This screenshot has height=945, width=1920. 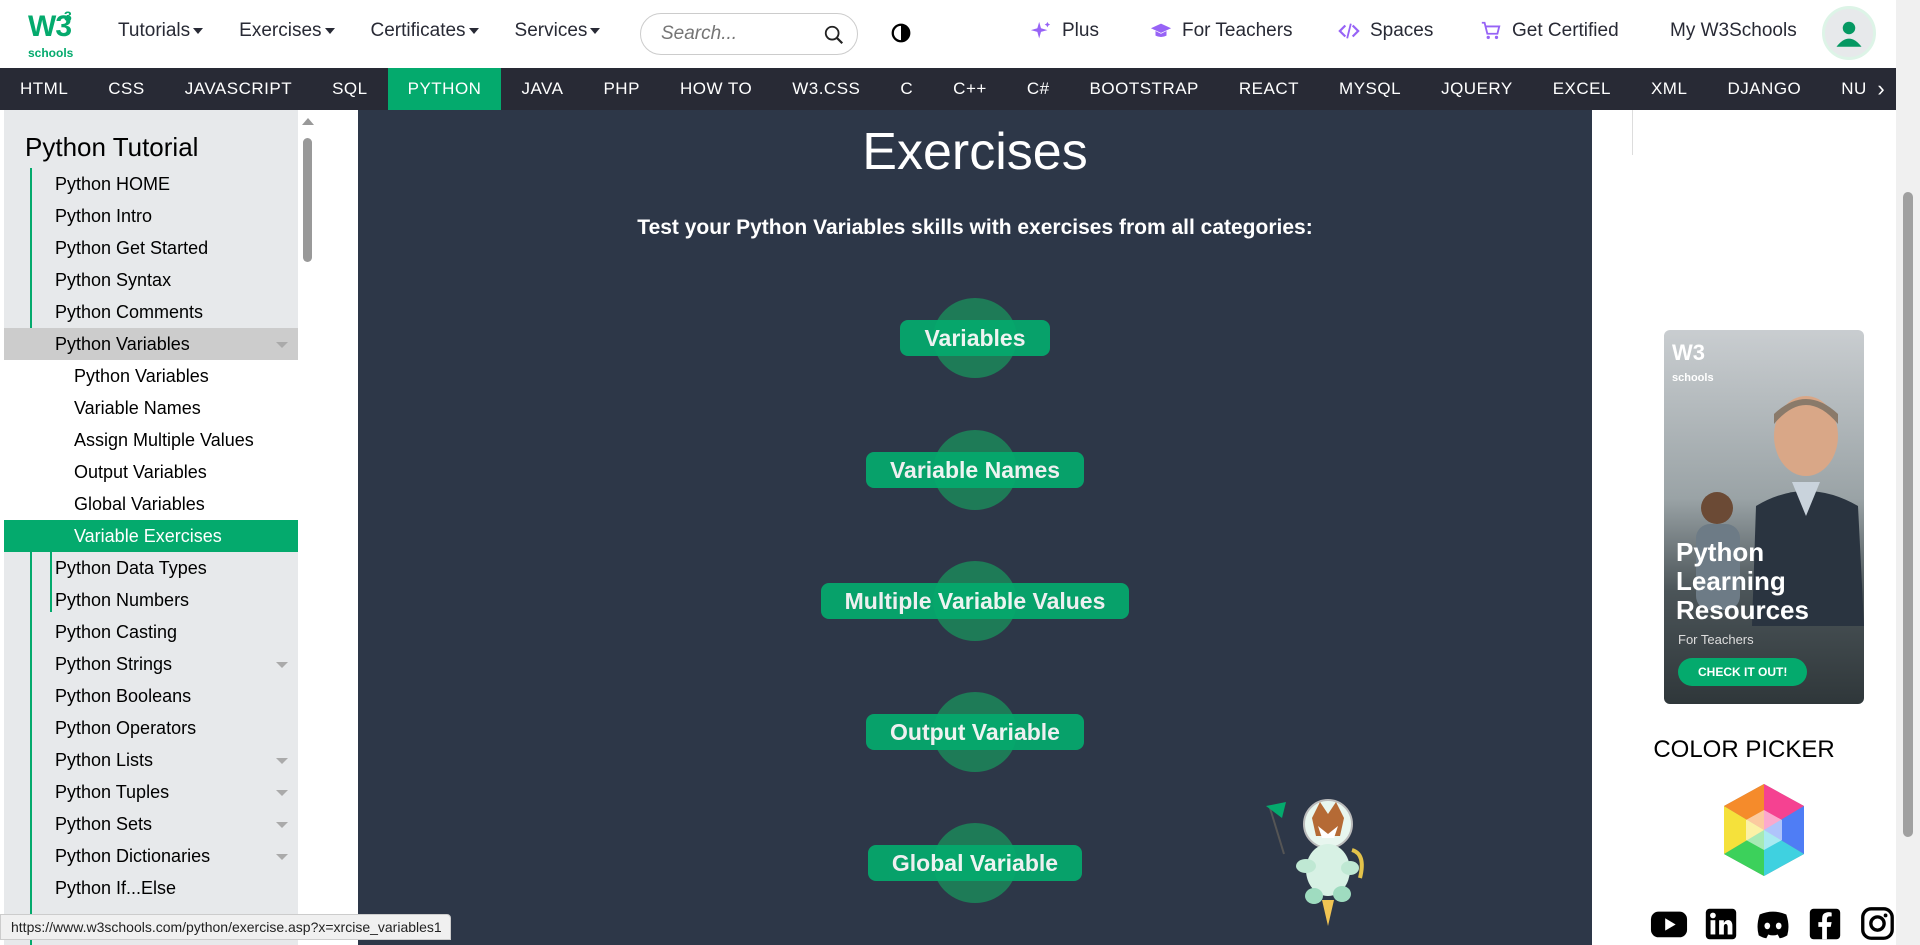 I want to click on subject-html: HTML, so click(x=44, y=89).